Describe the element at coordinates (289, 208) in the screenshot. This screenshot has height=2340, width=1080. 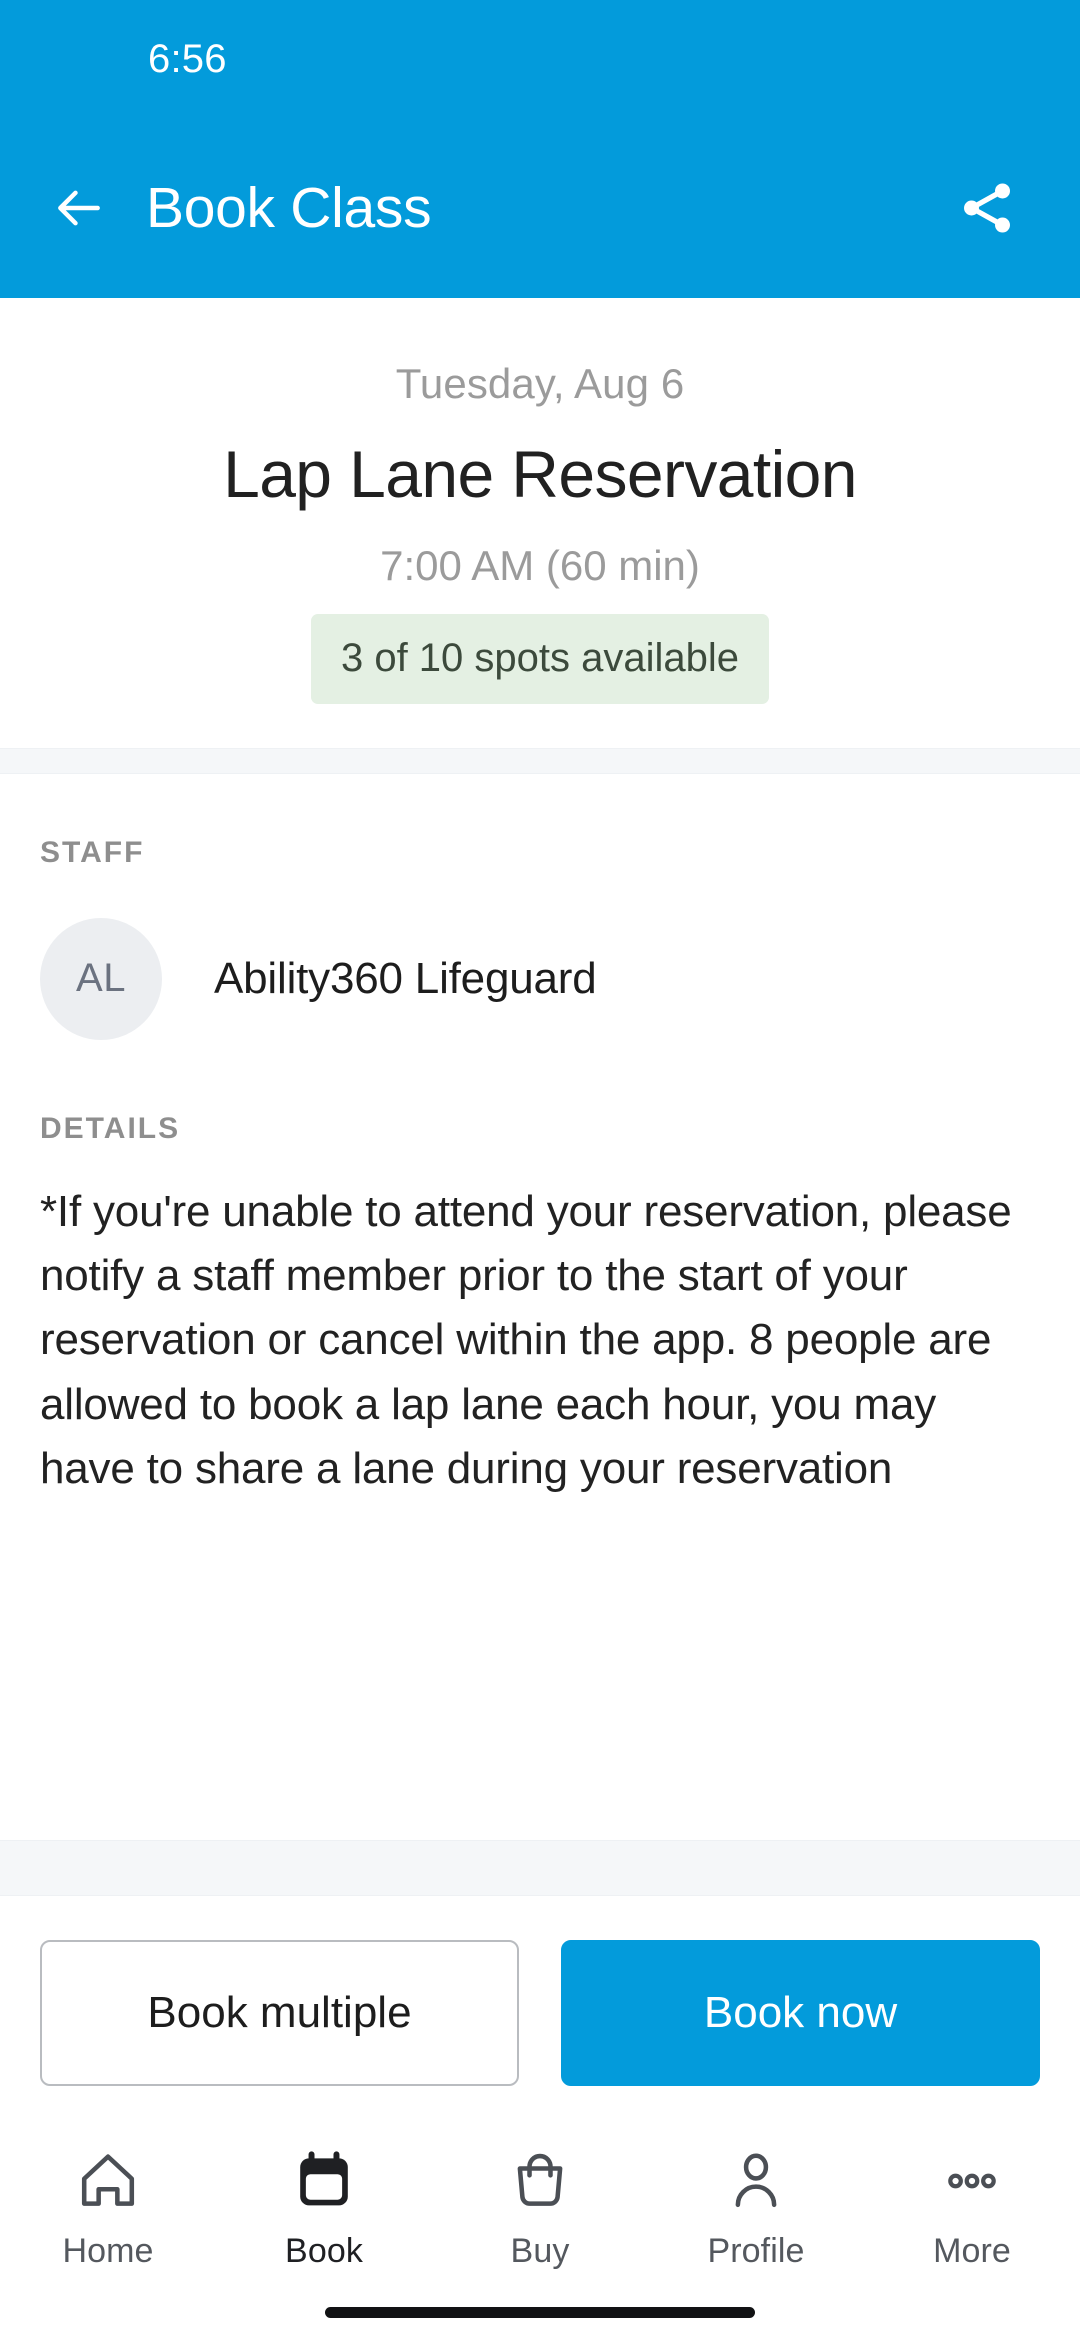
I see `page-title: Book Class` at that location.